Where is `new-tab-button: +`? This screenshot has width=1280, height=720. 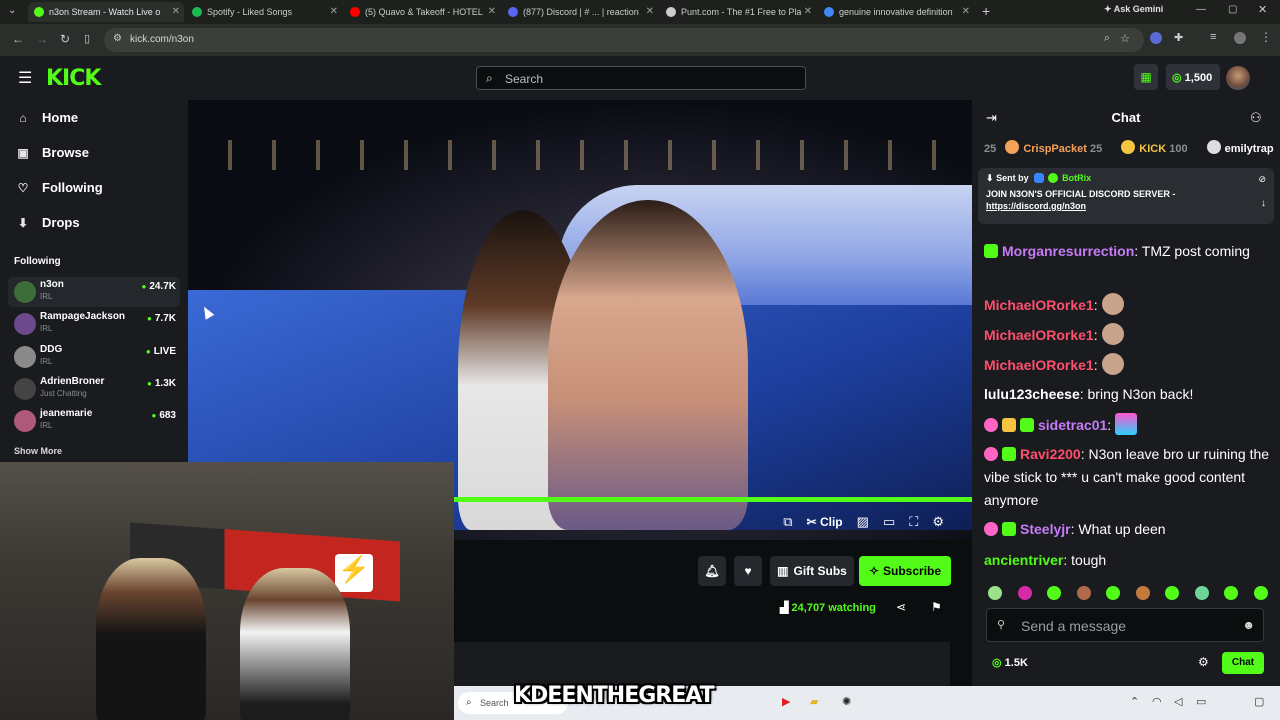 new-tab-button: + is located at coordinates (986, 11).